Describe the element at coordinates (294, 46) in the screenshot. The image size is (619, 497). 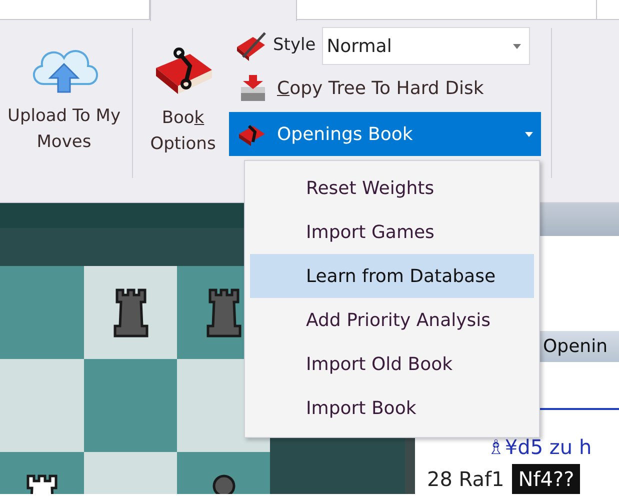
I see `style-label: Style` at that location.